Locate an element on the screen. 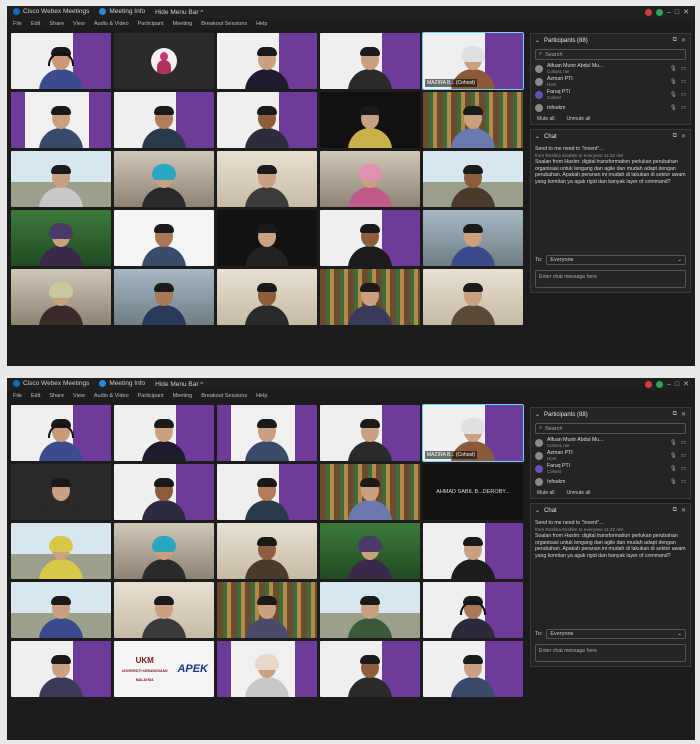 The width and height of the screenshot is (700, 744). meeting-info-button: Meeting Info is located at coordinates (122, 12).